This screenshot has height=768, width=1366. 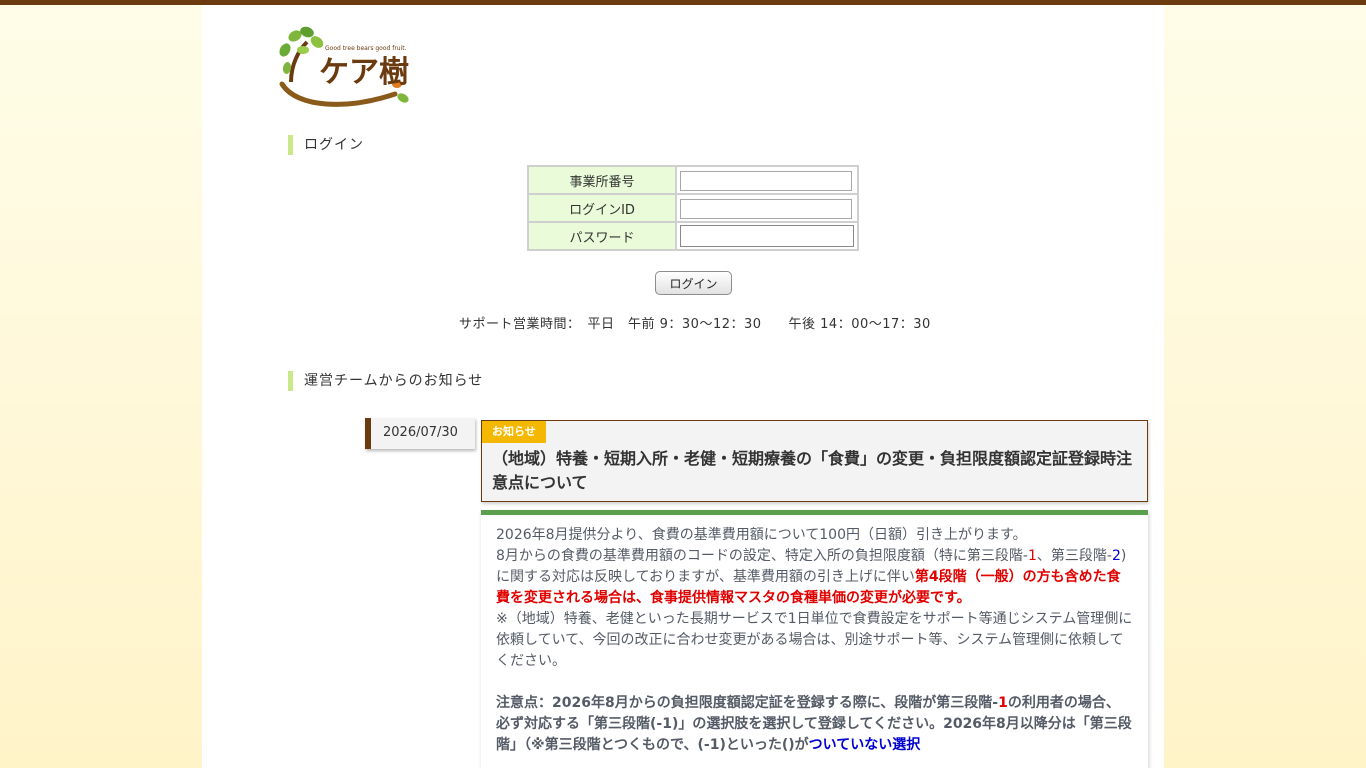 I want to click on login-id-label: ログインID, so click(x=602, y=208).